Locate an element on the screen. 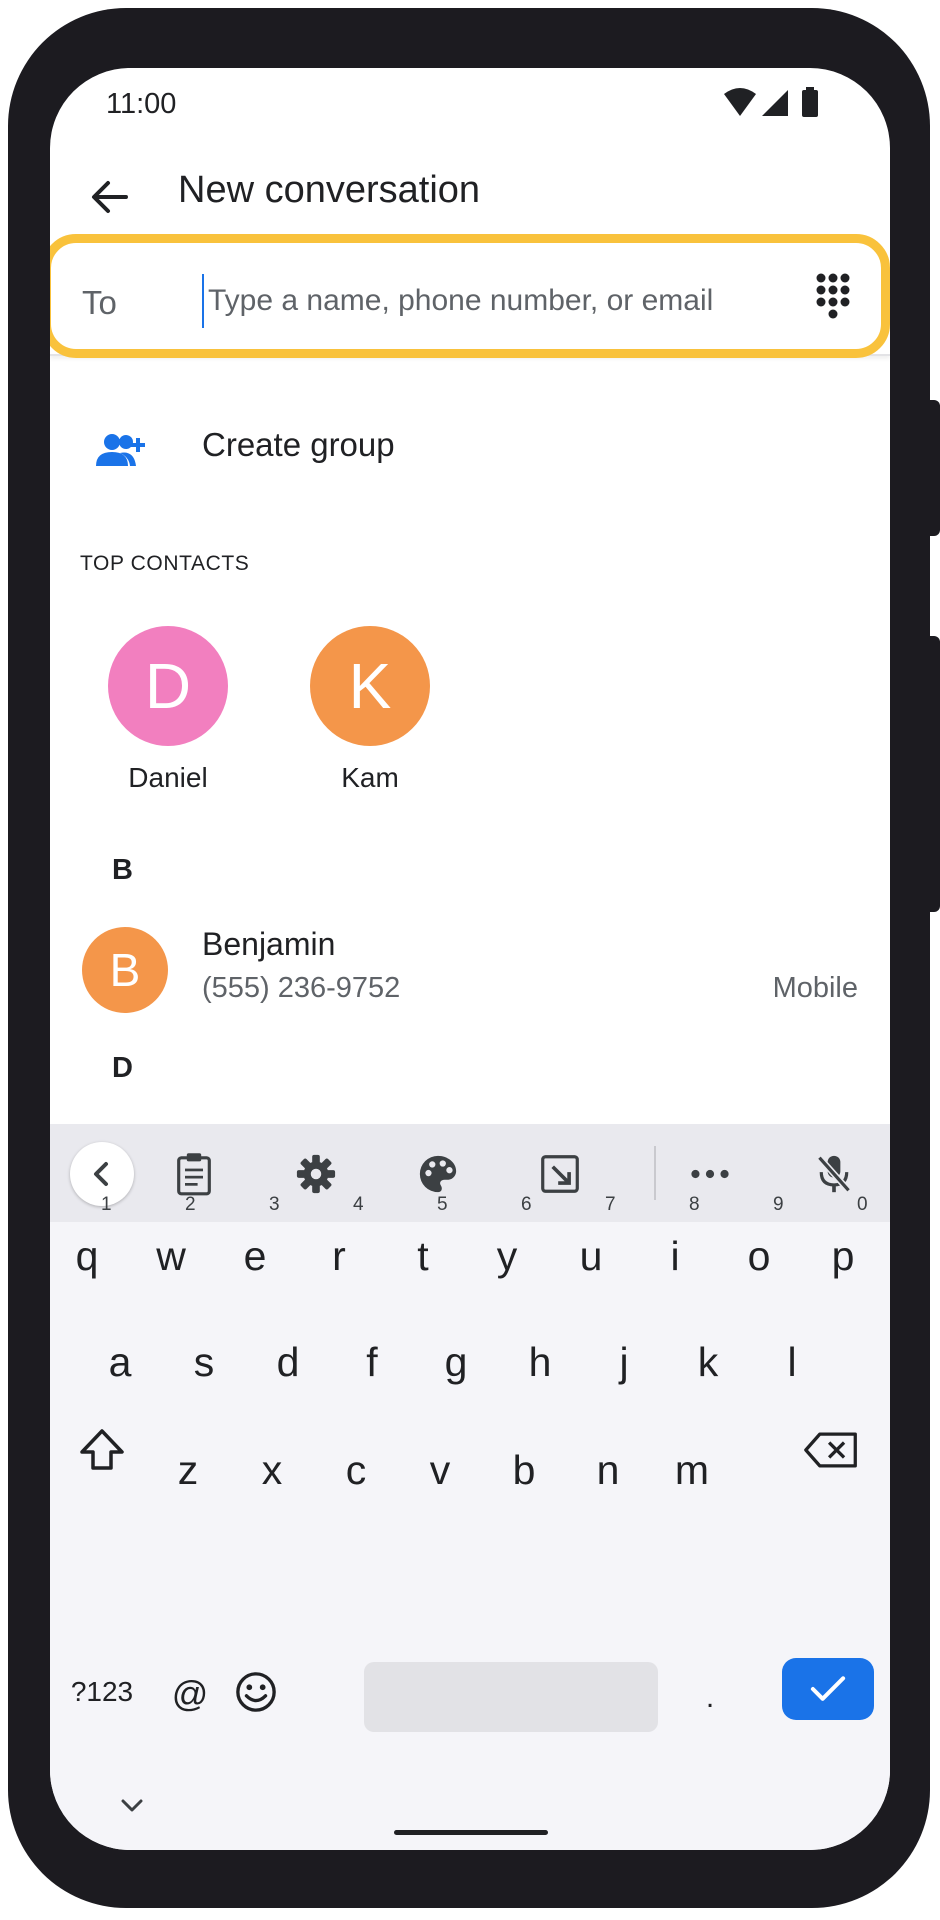  section-letter-b: B is located at coordinates (122, 870).